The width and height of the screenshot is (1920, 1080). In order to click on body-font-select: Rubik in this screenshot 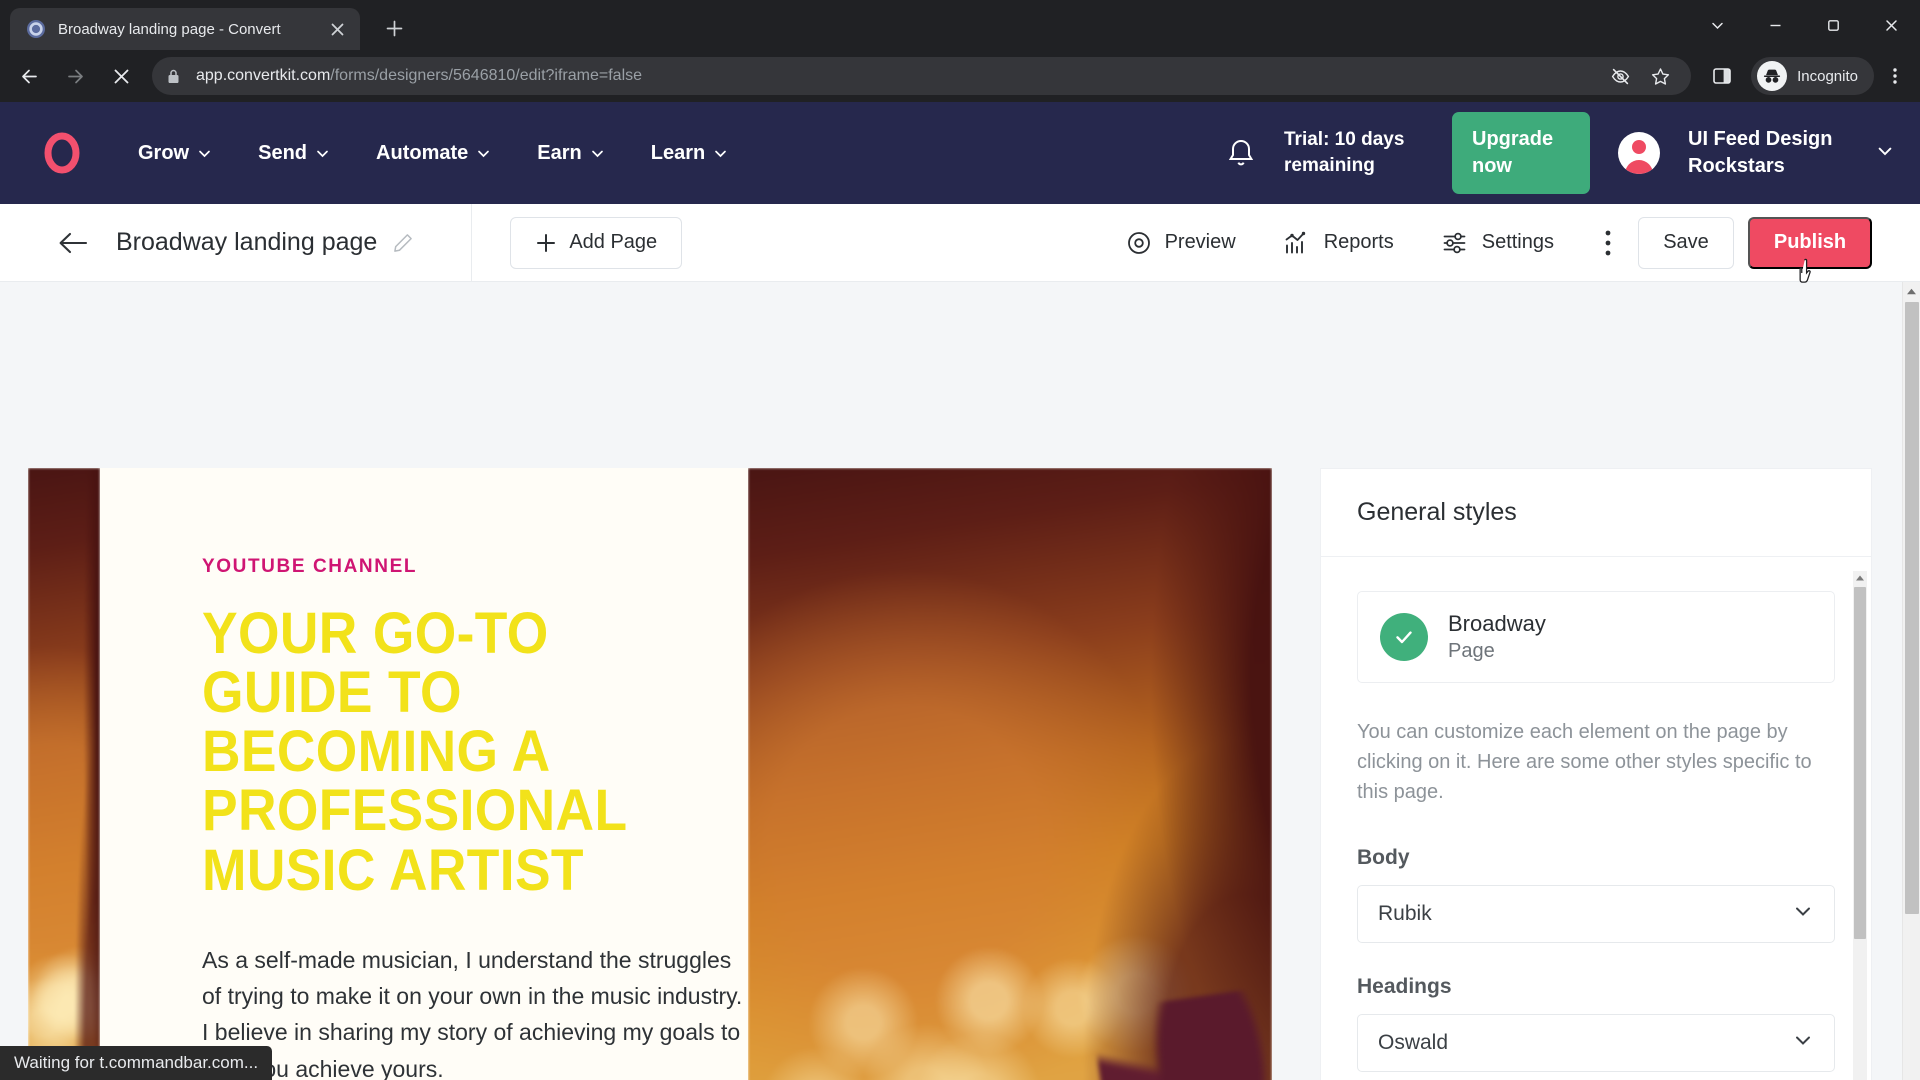, I will do `click(1596, 913)`.